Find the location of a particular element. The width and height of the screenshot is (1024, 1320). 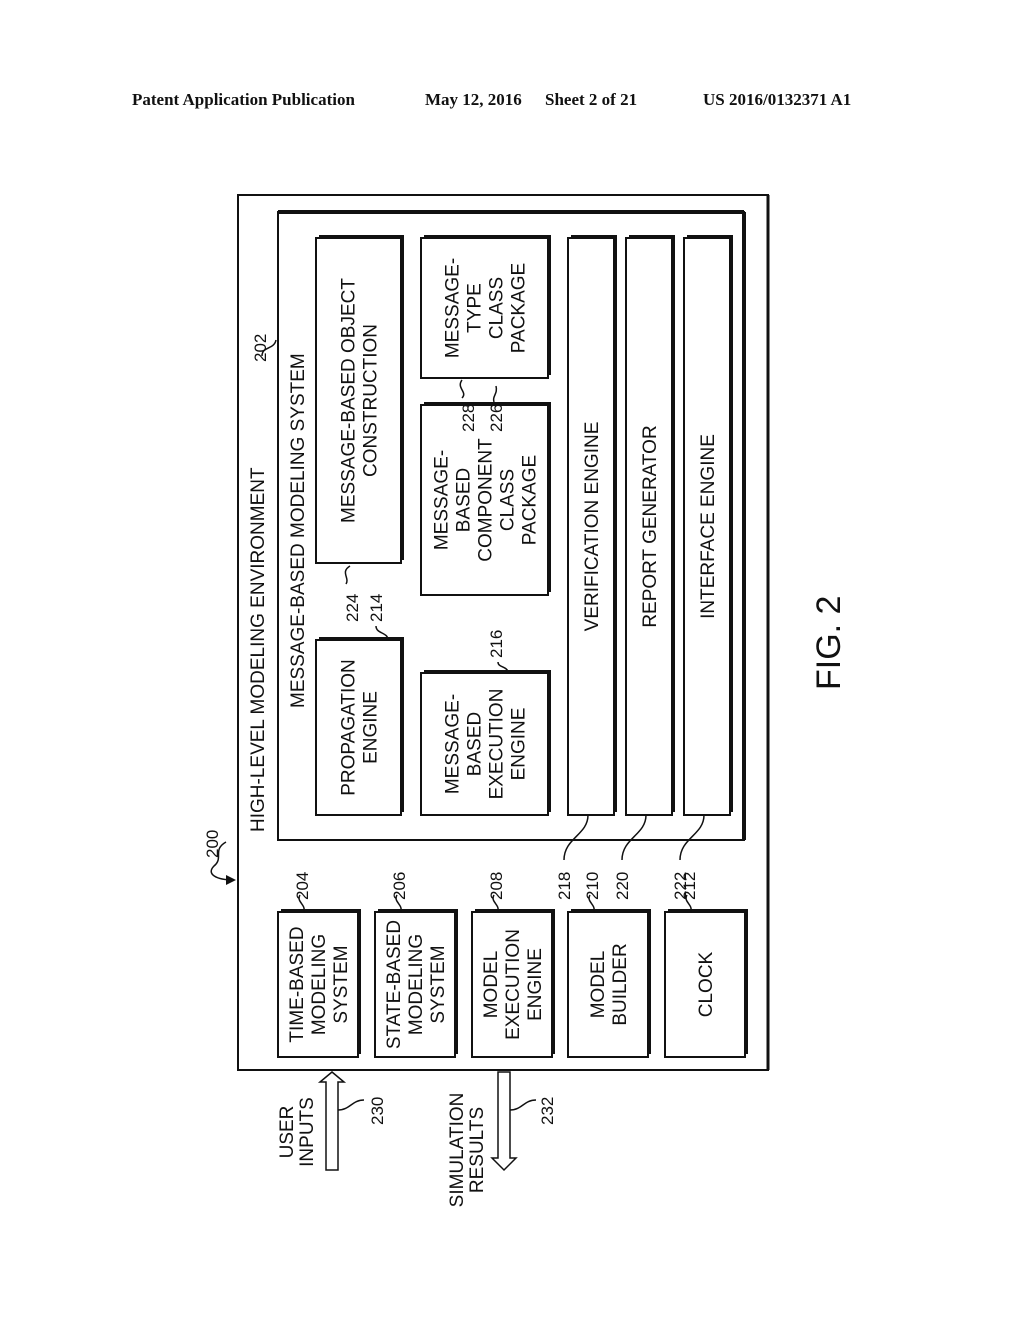

inner-box-226-line: PACKAGE is located at coordinates (530, 500).